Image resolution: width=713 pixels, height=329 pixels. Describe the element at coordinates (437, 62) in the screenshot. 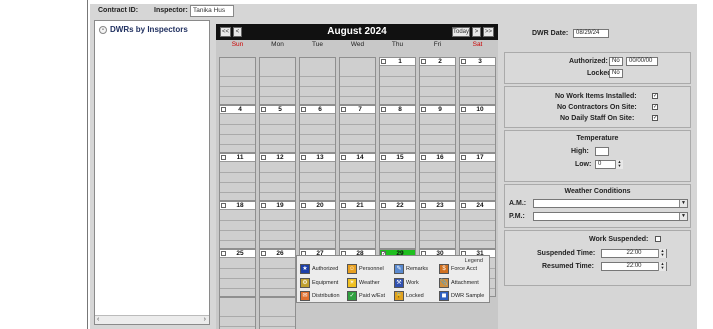

I see `day-header-bar: 2` at that location.